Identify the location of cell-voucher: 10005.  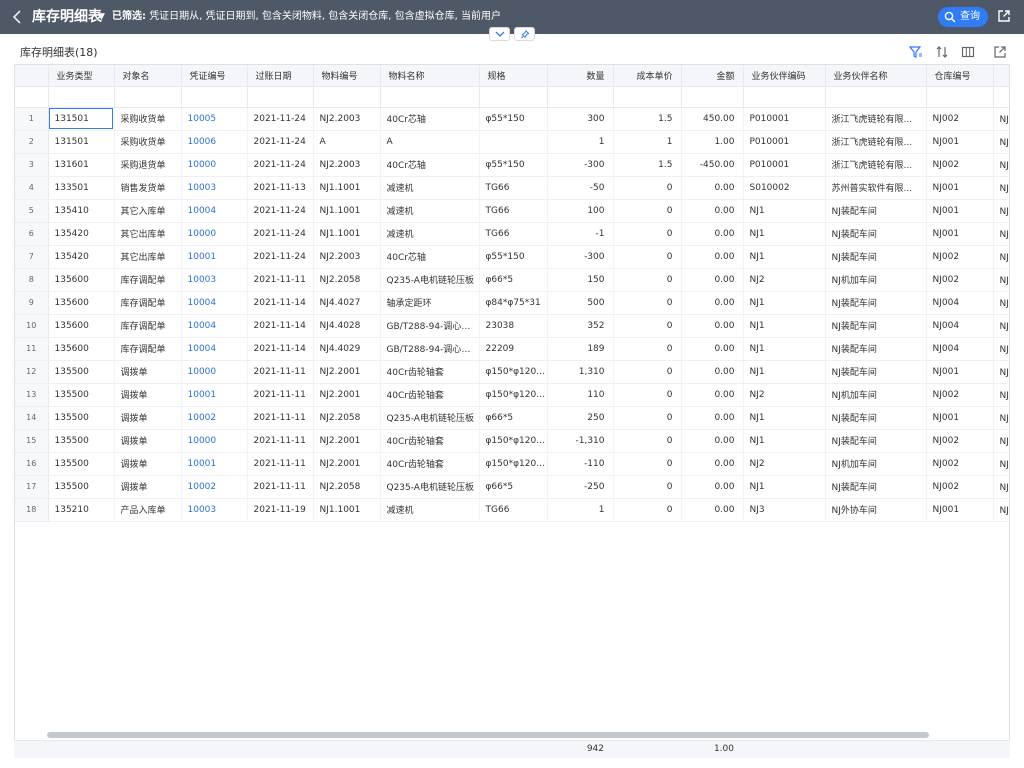
(214, 119).